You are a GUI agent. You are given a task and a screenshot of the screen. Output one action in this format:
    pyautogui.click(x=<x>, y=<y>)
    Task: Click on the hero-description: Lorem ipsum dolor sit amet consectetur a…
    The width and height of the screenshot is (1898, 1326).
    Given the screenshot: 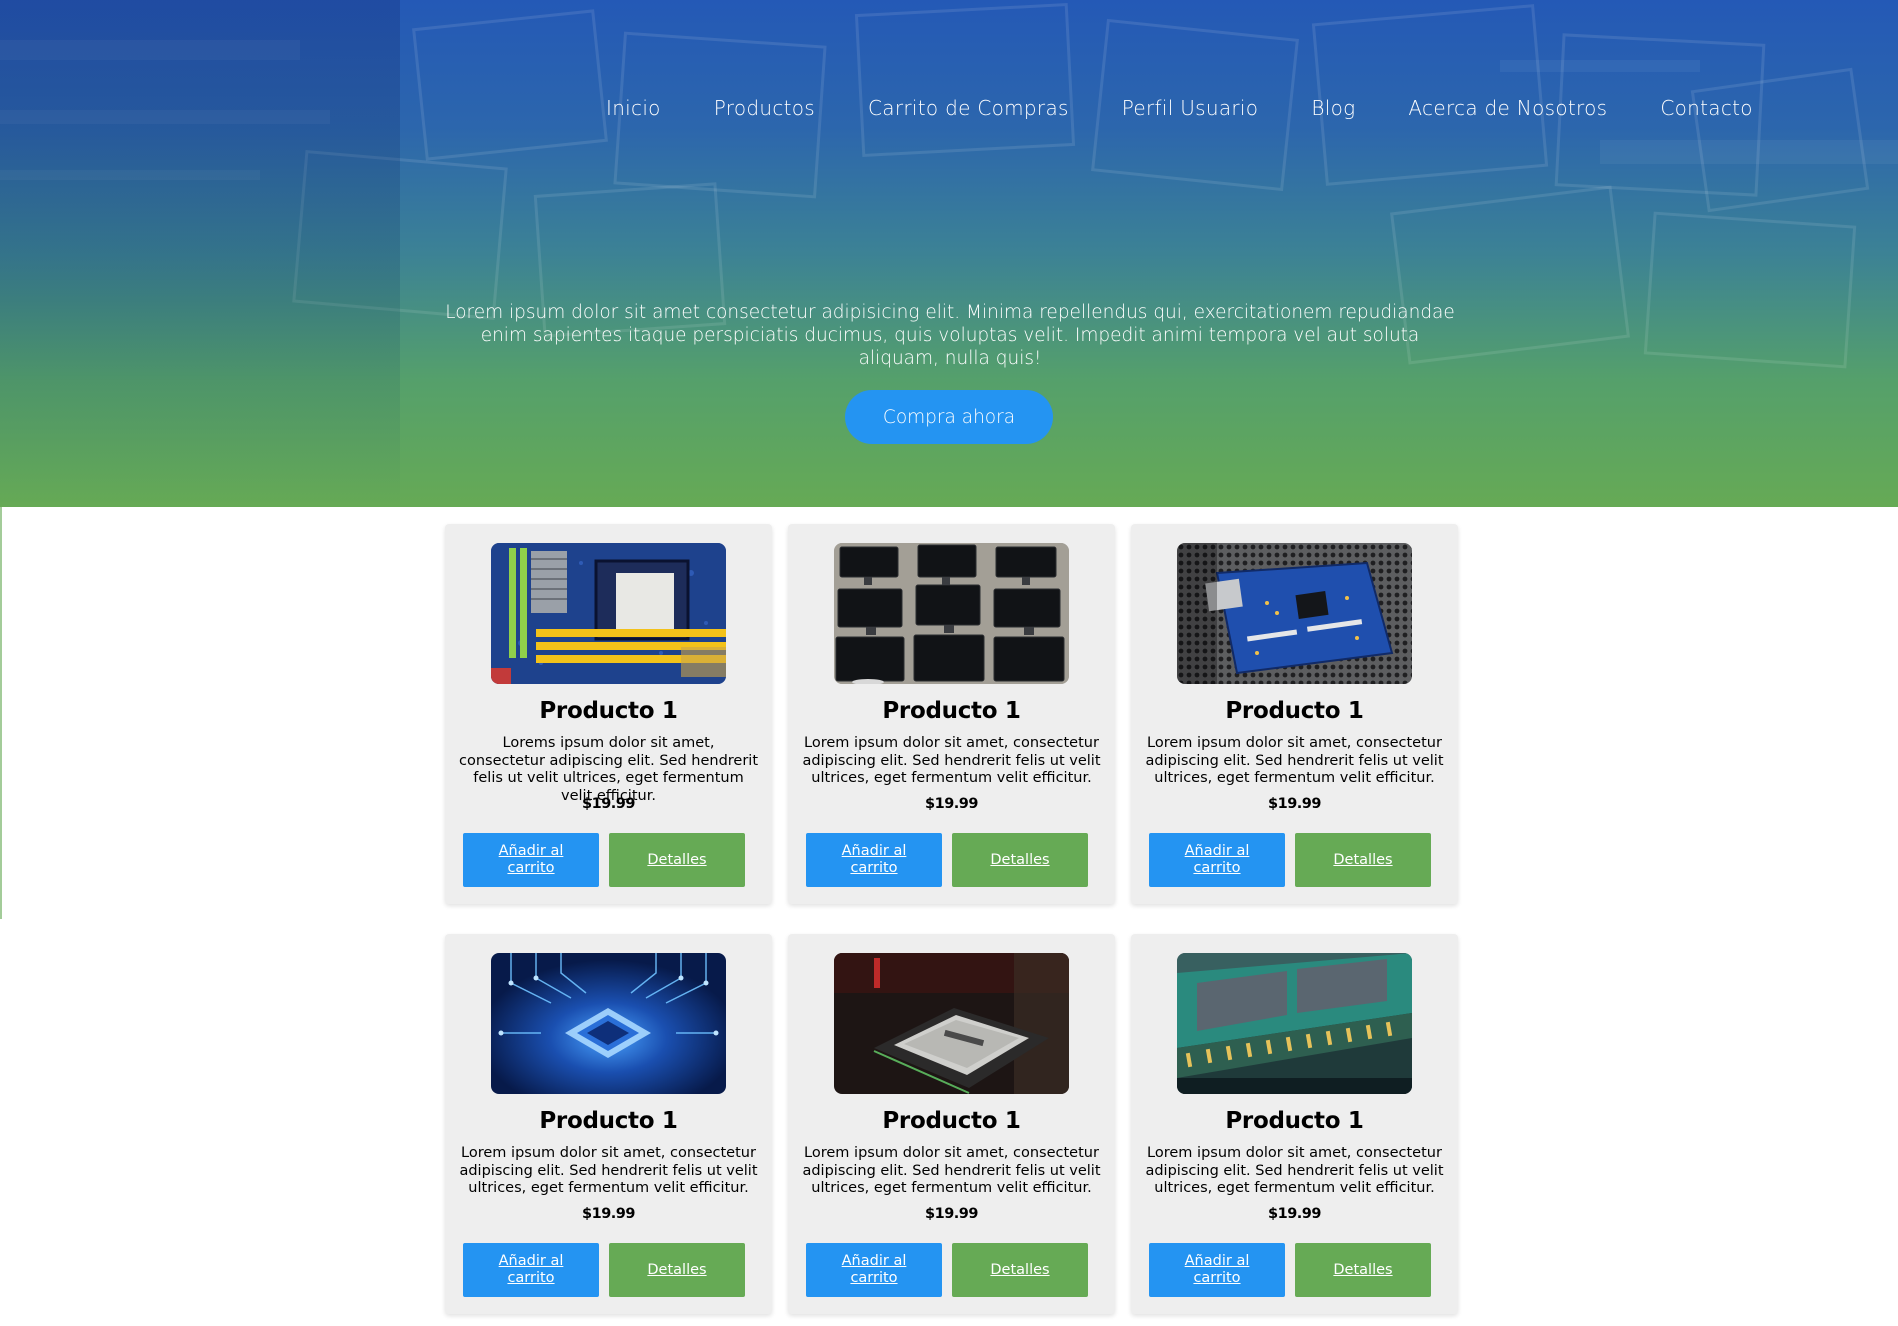 What is the action you would take?
    pyautogui.click(x=950, y=335)
    